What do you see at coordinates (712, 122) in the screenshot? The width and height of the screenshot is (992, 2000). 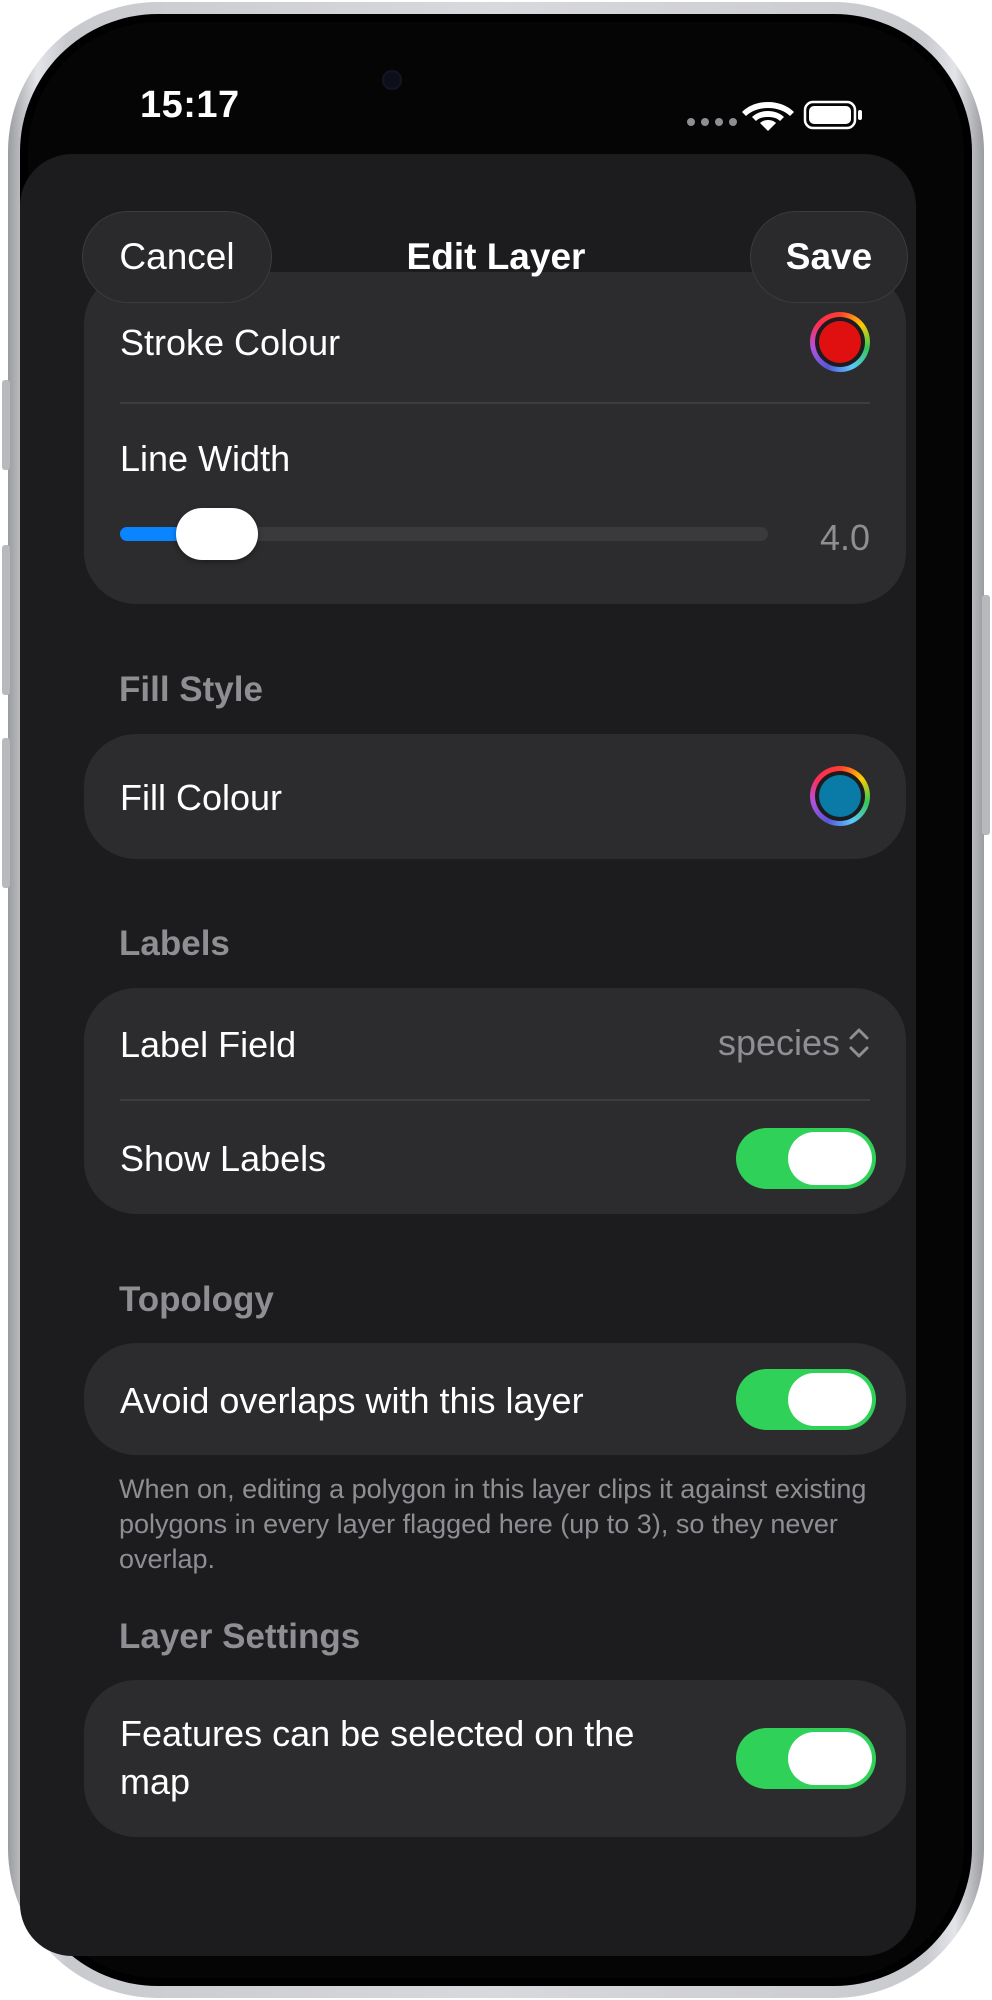 I see `signal-dots-icon` at bounding box center [712, 122].